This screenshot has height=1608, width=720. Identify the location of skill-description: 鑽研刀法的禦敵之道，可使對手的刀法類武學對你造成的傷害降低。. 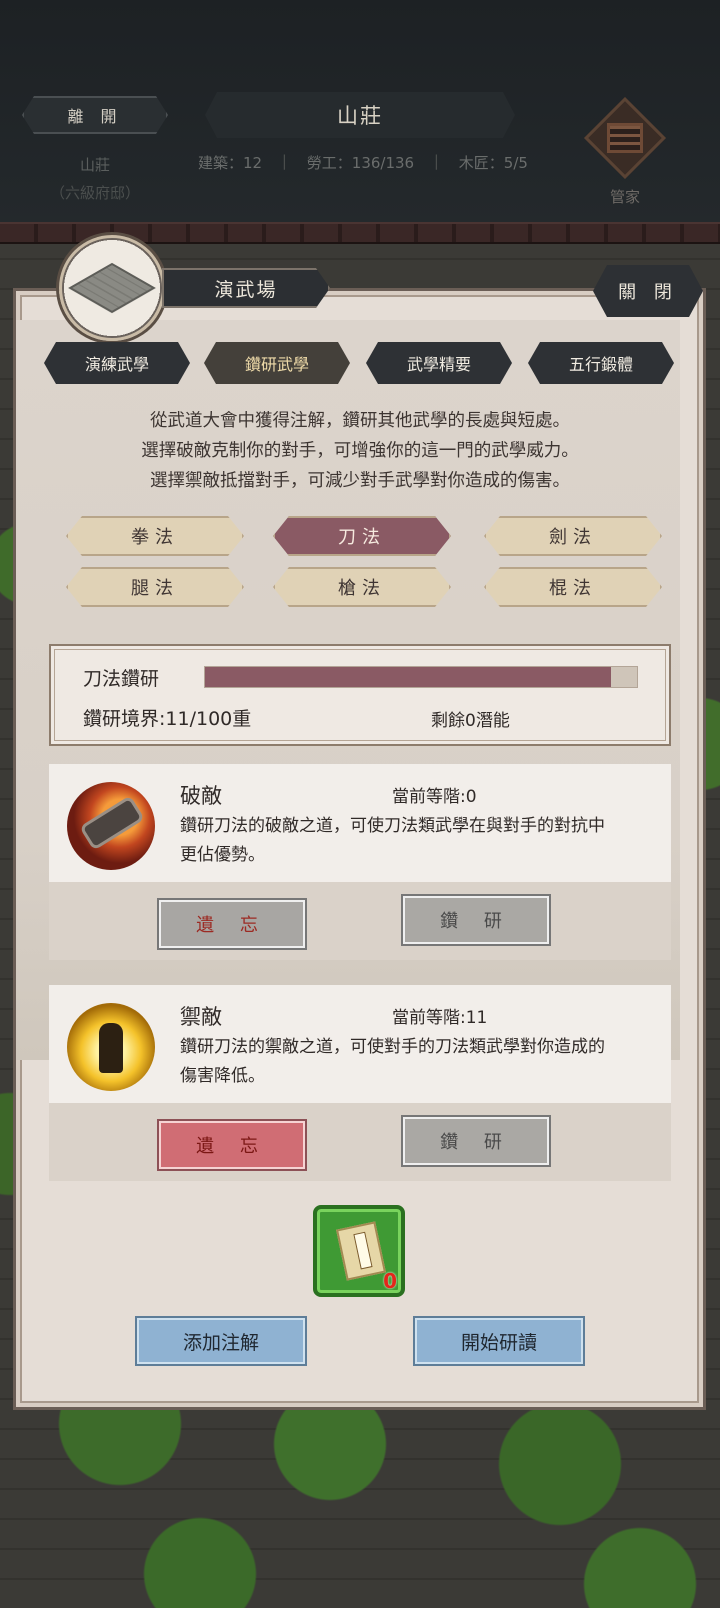
(392, 1061).